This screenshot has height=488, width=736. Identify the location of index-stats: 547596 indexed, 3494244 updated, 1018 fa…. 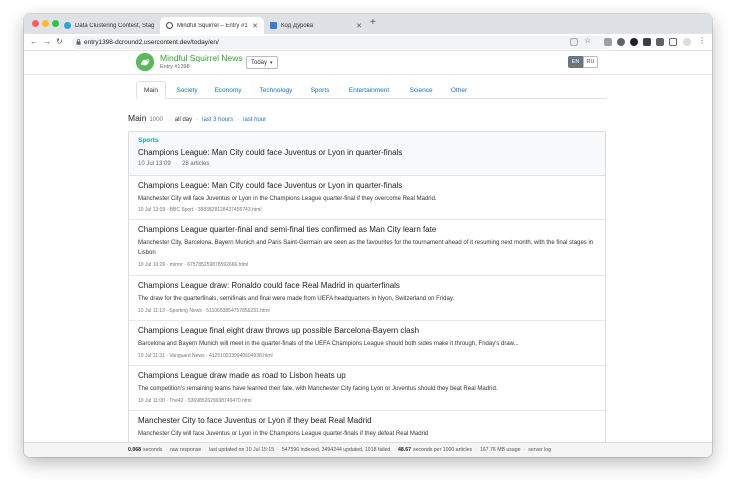
(336, 450).